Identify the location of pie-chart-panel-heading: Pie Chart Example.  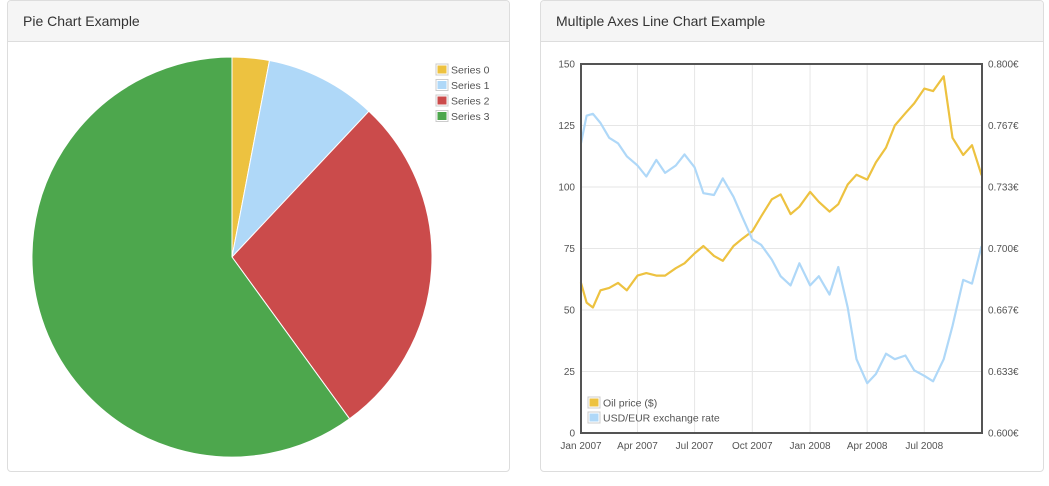
(258, 21).